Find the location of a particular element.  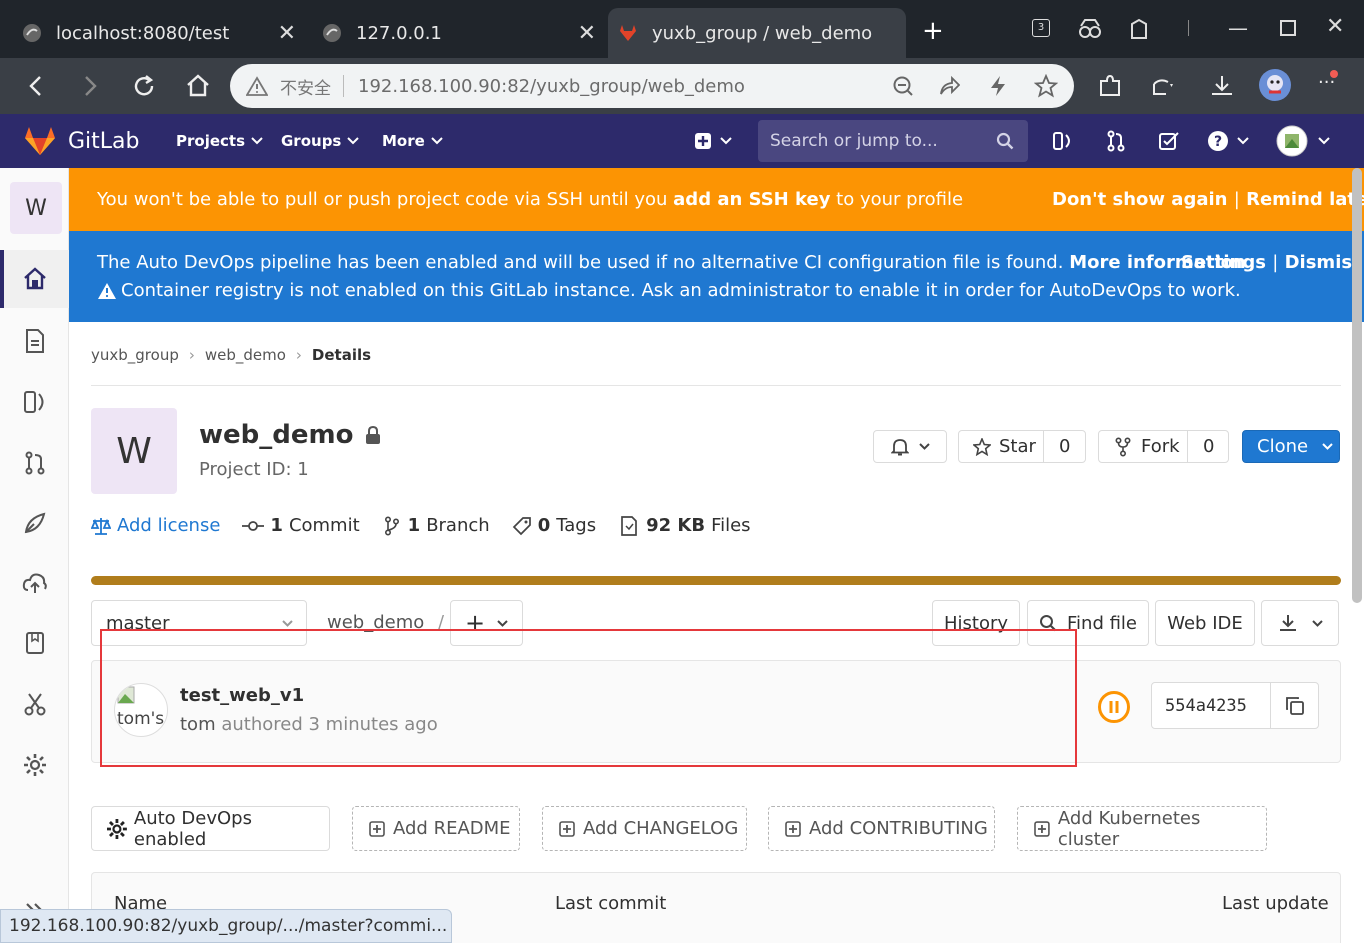

favorite-star-icon is located at coordinates (1046, 86).